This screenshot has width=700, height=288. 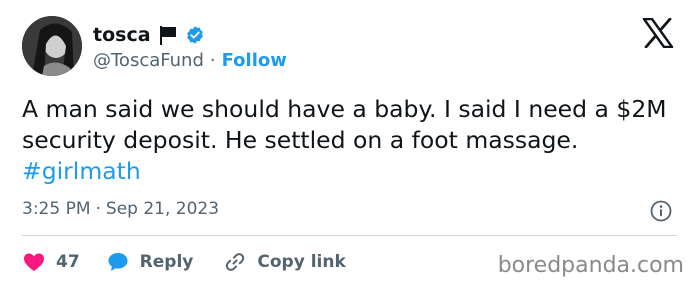 I want to click on name-row: tosca, so click(x=149, y=35).